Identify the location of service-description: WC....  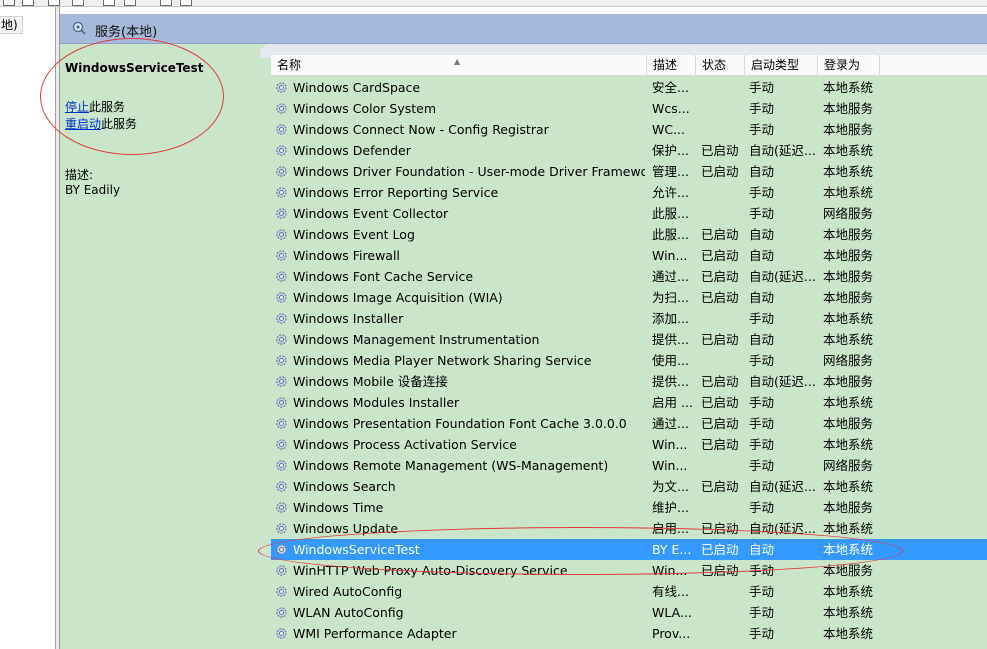
(669, 129).